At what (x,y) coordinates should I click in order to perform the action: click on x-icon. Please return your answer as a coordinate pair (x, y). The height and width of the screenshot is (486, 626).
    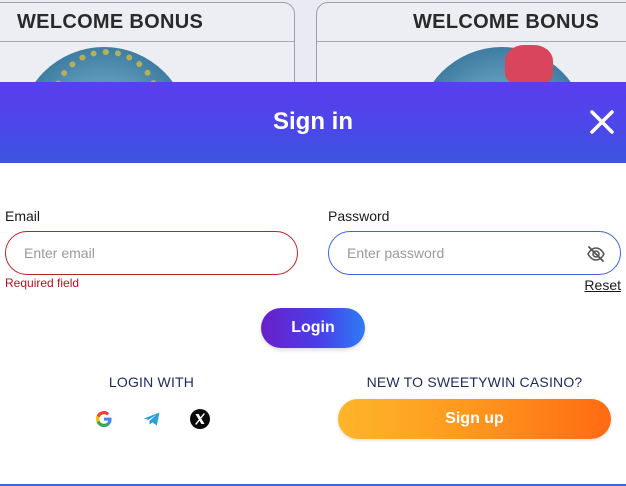
    Looking at the image, I should click on (200, 419).